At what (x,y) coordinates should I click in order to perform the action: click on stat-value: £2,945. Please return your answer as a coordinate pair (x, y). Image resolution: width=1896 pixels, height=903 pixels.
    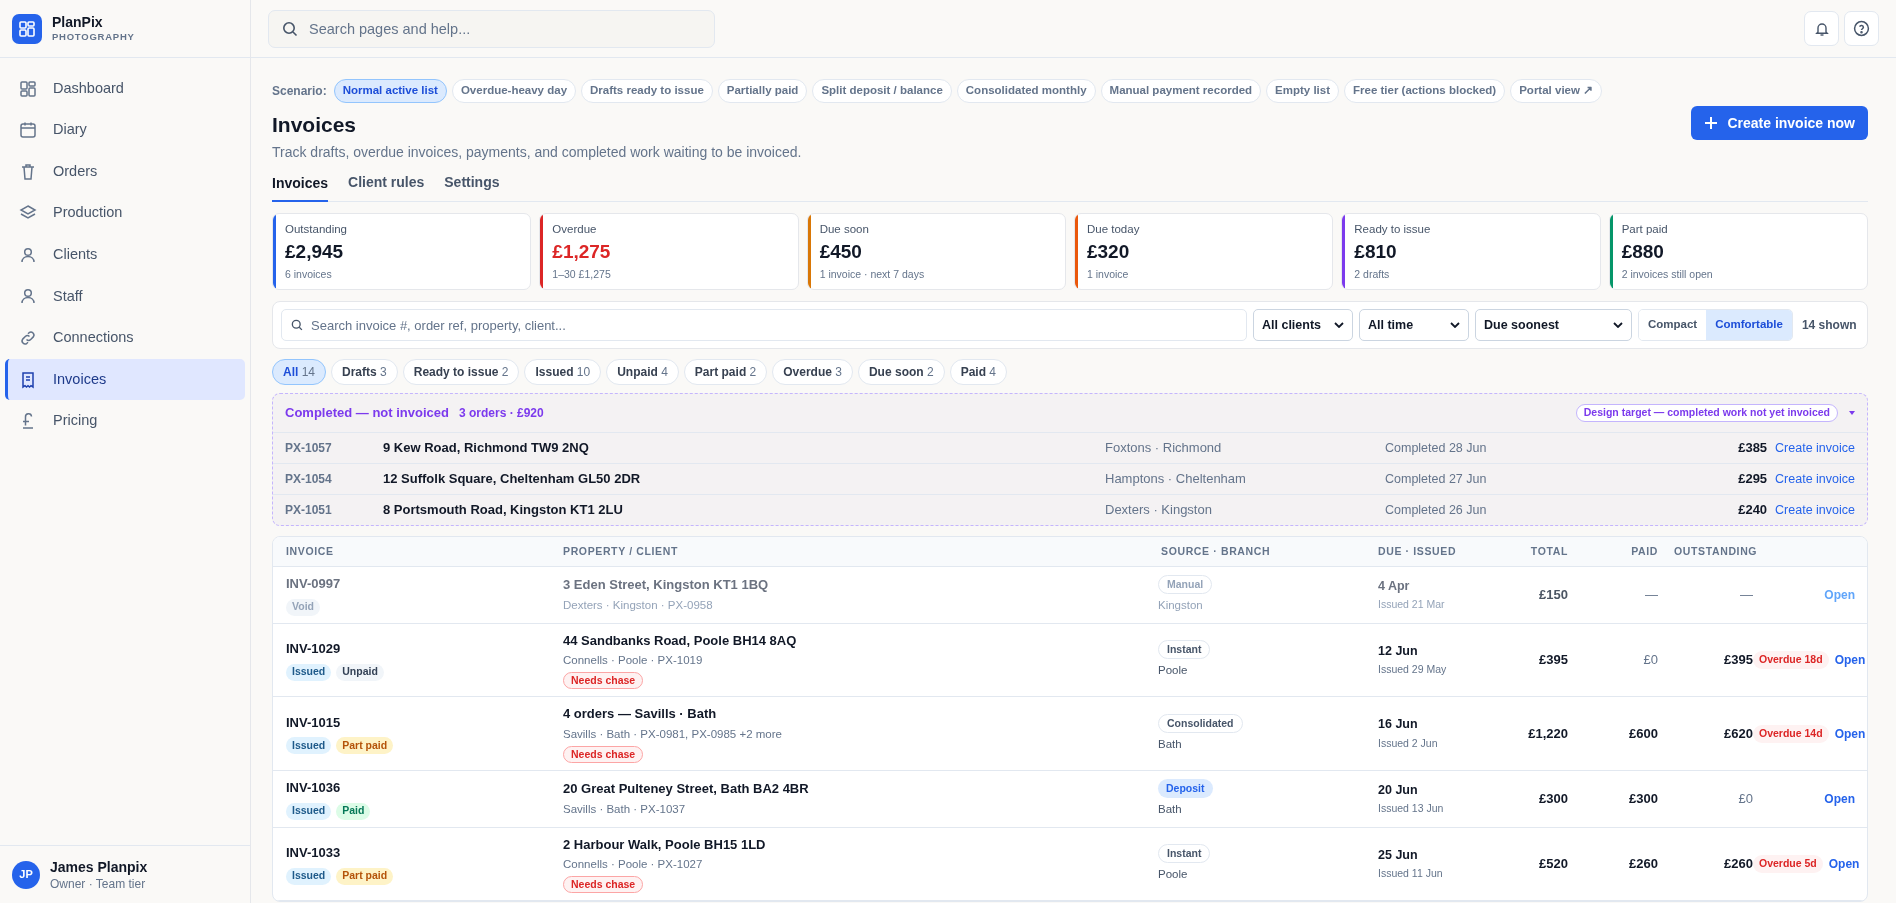
    Looking at the image, I should click on (315, 252).